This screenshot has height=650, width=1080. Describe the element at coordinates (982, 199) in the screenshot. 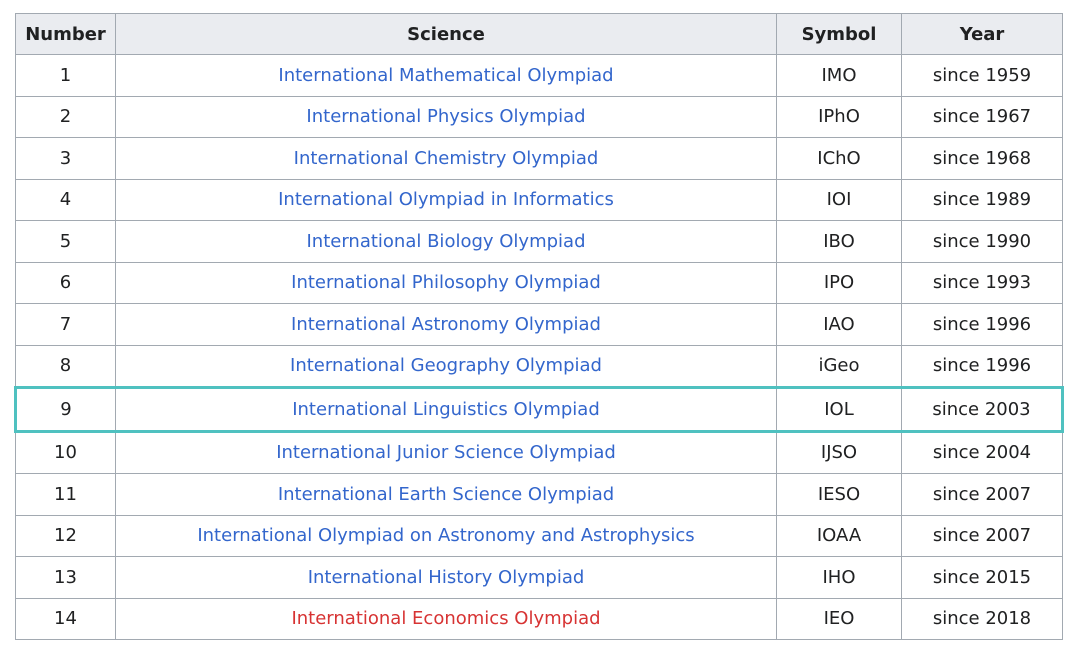

I see `cell-year: since 1989` at that location.